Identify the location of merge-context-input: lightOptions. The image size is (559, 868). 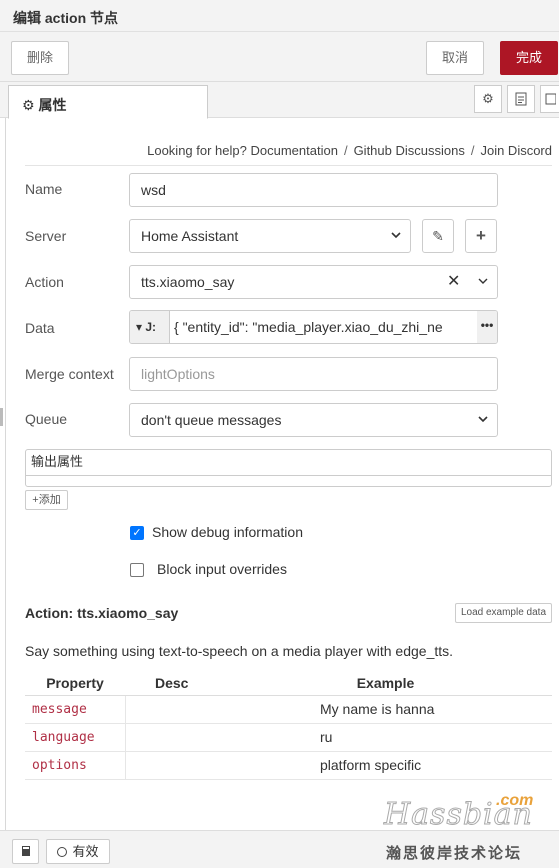
(313, 374).